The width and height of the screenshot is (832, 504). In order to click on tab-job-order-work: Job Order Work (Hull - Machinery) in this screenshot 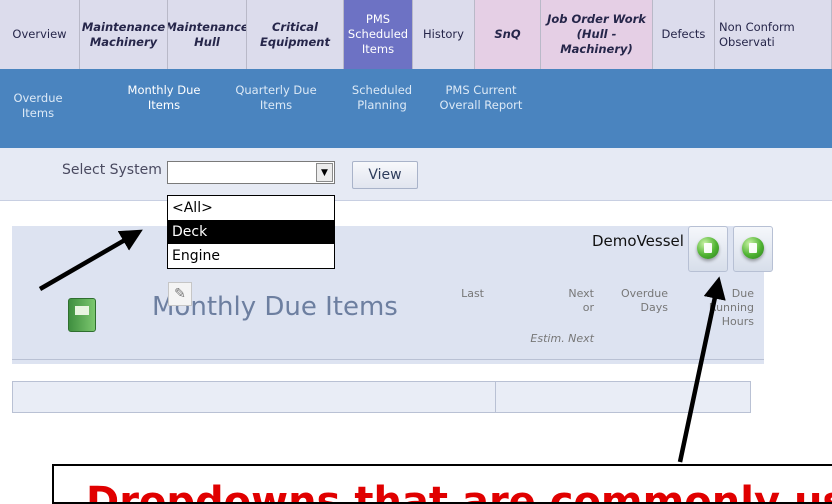, I will do `click(597, 34)`.